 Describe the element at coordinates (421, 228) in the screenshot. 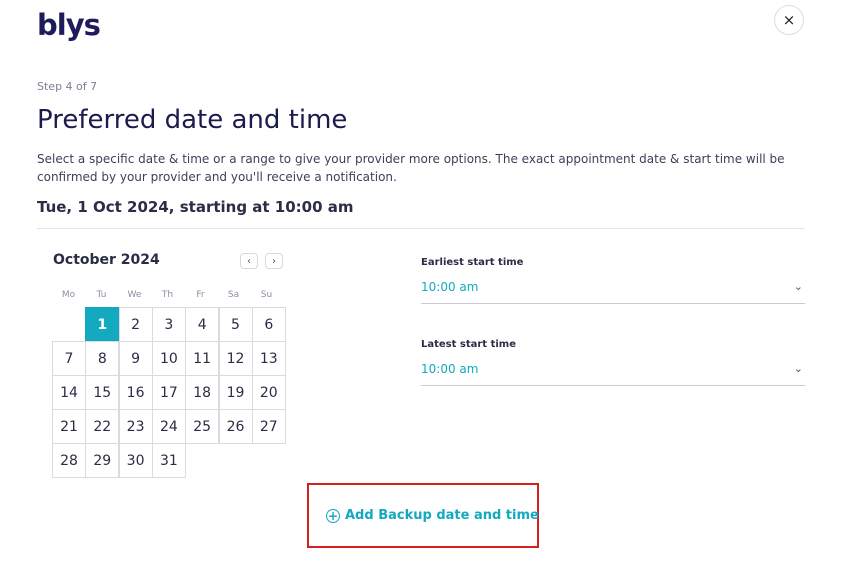

I see `divider` at that location.